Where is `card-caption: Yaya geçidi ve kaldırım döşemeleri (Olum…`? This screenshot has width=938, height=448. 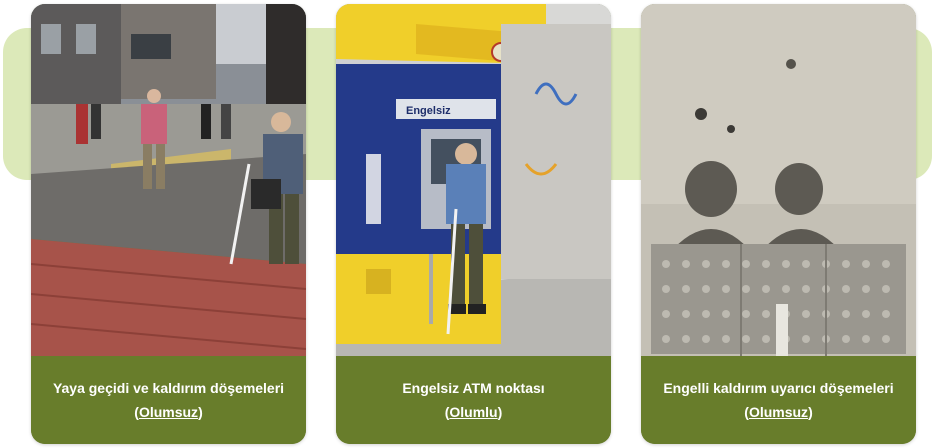 card-caption: Yaya geçidi ve kaldırım döşemeleri (Olum… is located at coordinates (168, 400).